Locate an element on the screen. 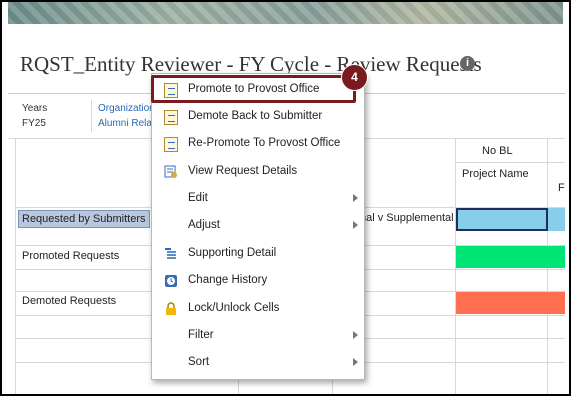 Image resolution: width=571 pixels, height=396 pixels. menu-item-filter: Filter is located at coordinates (258, 336).